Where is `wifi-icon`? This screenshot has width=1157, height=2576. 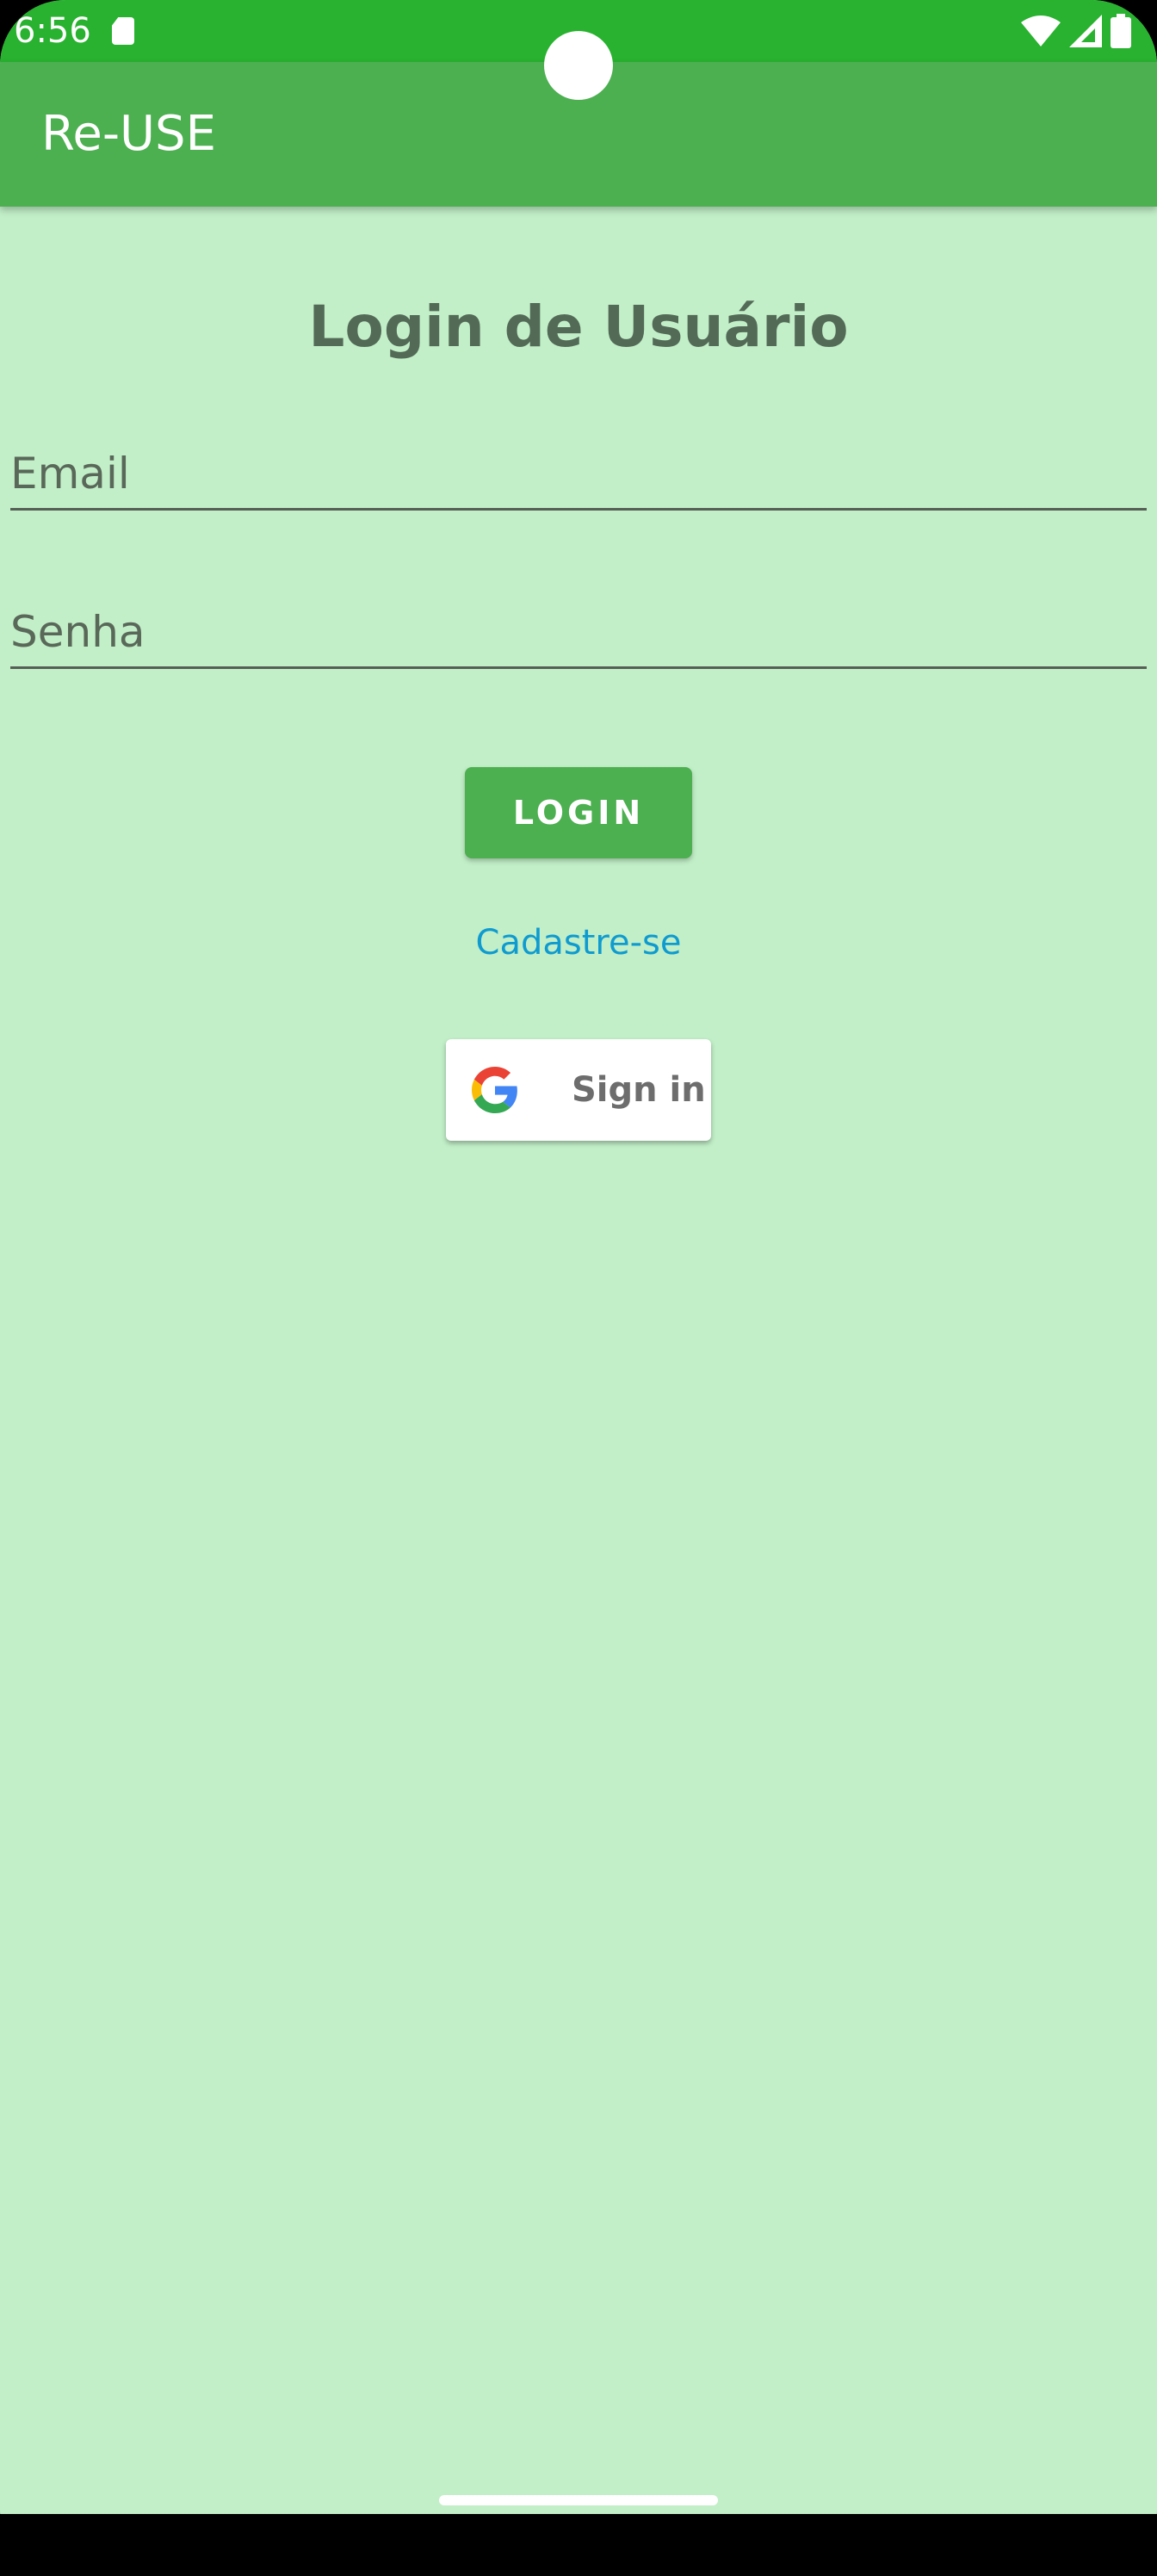
wifi-icon is located at coordinates (1041, 30).